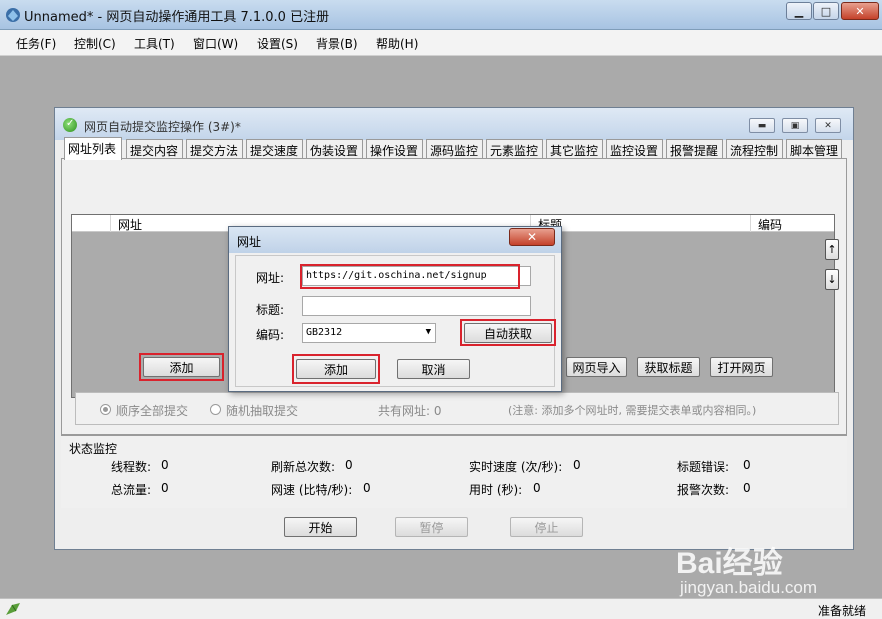 Image resolution: width=882 pixels, height=619 pixels. I want to click on title-bar: Unnamed* - 网页自动操作通用工具 7.1.0.0 已注册 ▁ □ ✕, so click(441, 15).